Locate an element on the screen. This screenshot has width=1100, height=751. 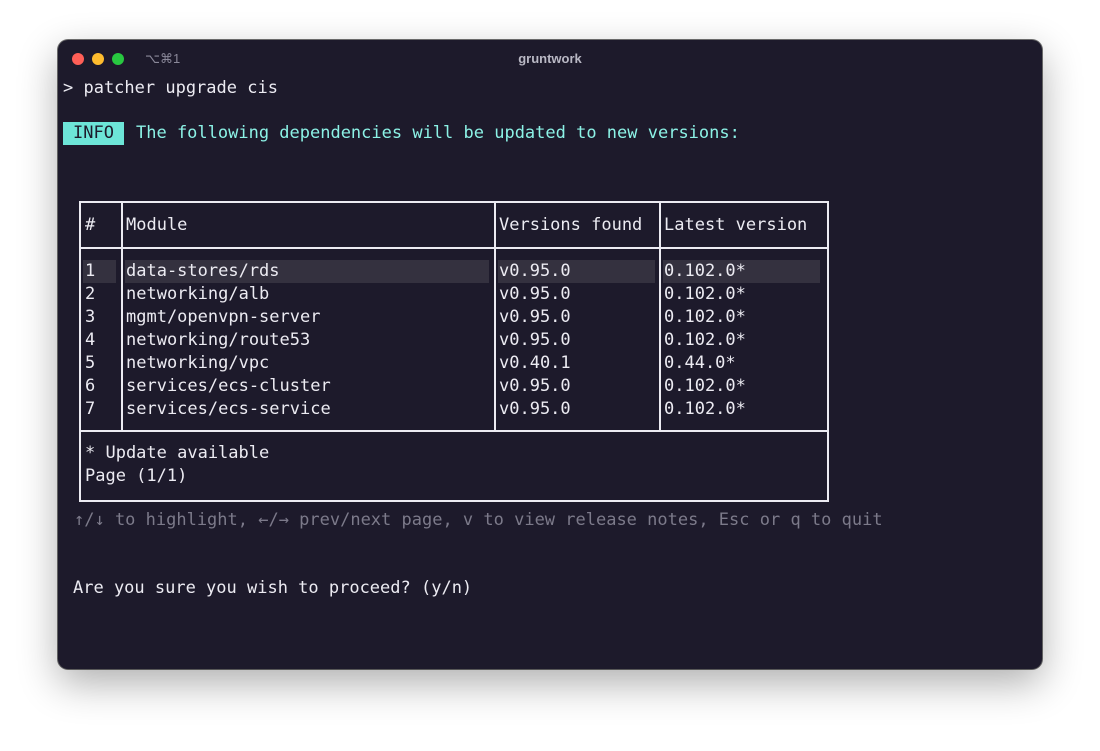
row-module: networking/route53 is located at coordinates (218, 340).